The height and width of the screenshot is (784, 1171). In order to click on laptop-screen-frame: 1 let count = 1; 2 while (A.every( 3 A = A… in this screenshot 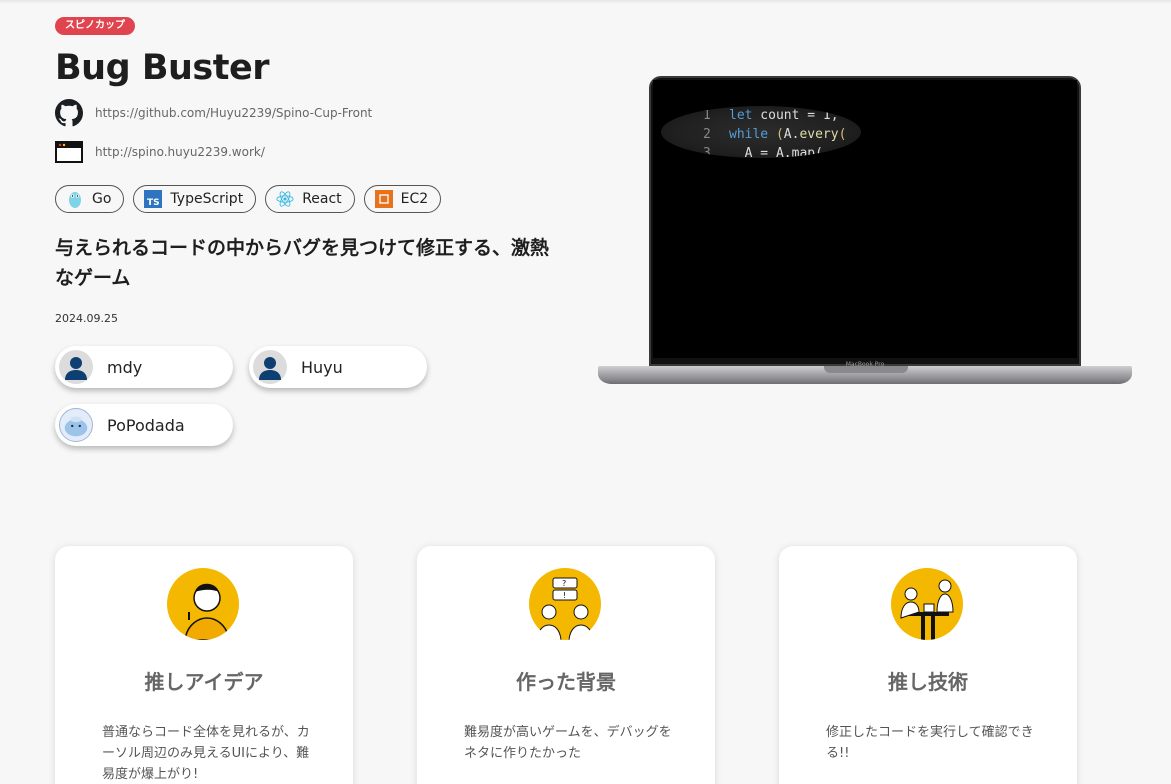, I will do `click(865, 222)`.